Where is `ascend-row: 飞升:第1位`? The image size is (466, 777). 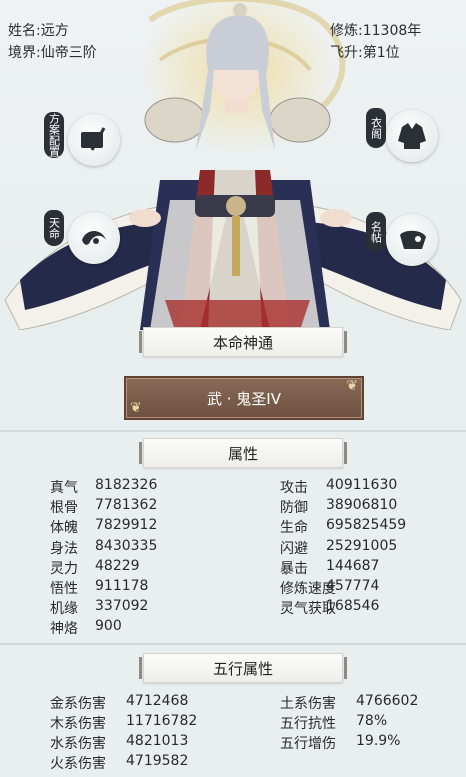 ascend-row: 飞升:第1位 is located at coordinates (365, 52).